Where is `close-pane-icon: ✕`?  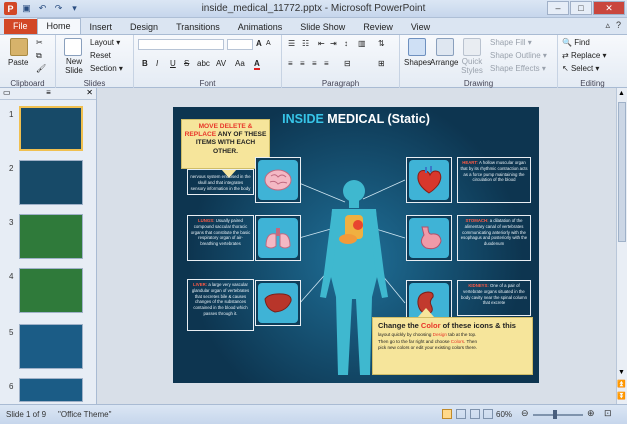 close-pane-icon: ✕ is located at coordinates (89, 93).